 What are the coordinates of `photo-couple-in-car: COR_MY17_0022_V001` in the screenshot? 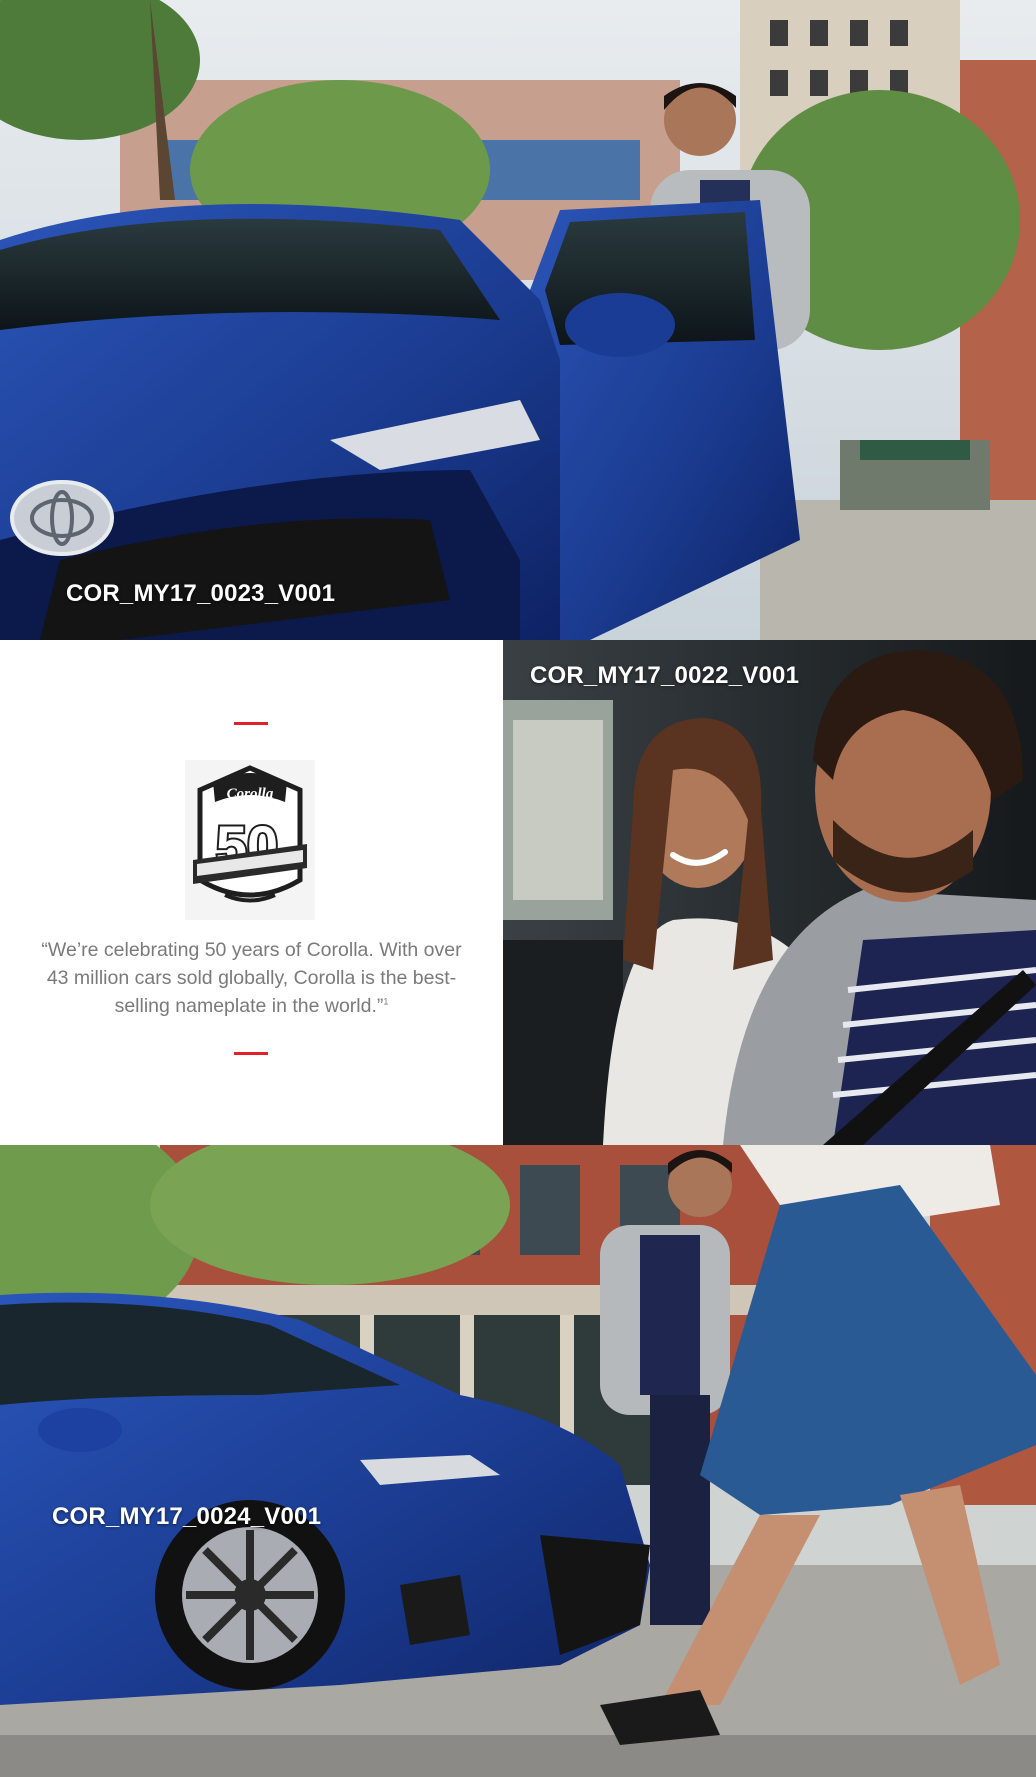 It's located at (769, 892).